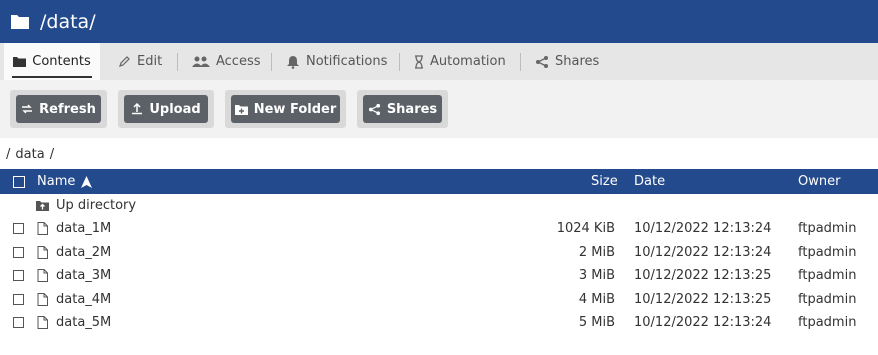 The image size is (878, 355). I want to click on file-size: 3 MiB, so click(596, 275).